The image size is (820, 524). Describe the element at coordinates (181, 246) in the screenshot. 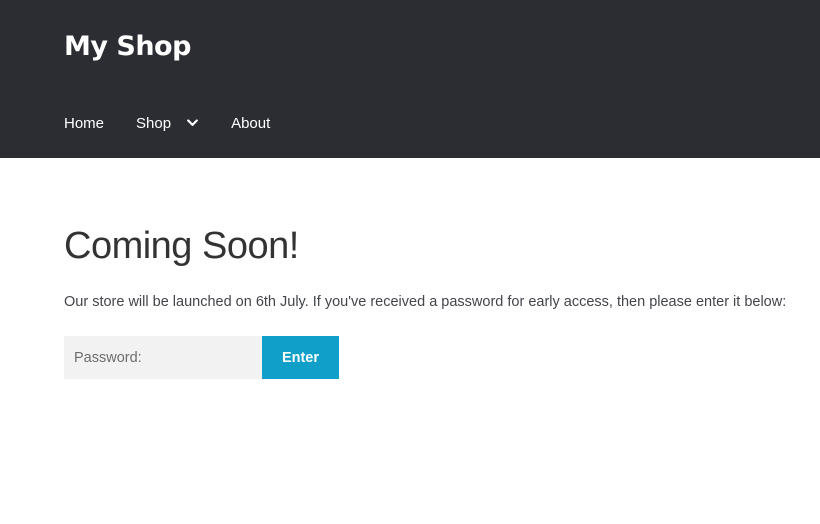

I see `page-title: Coming Soon!` at that location.